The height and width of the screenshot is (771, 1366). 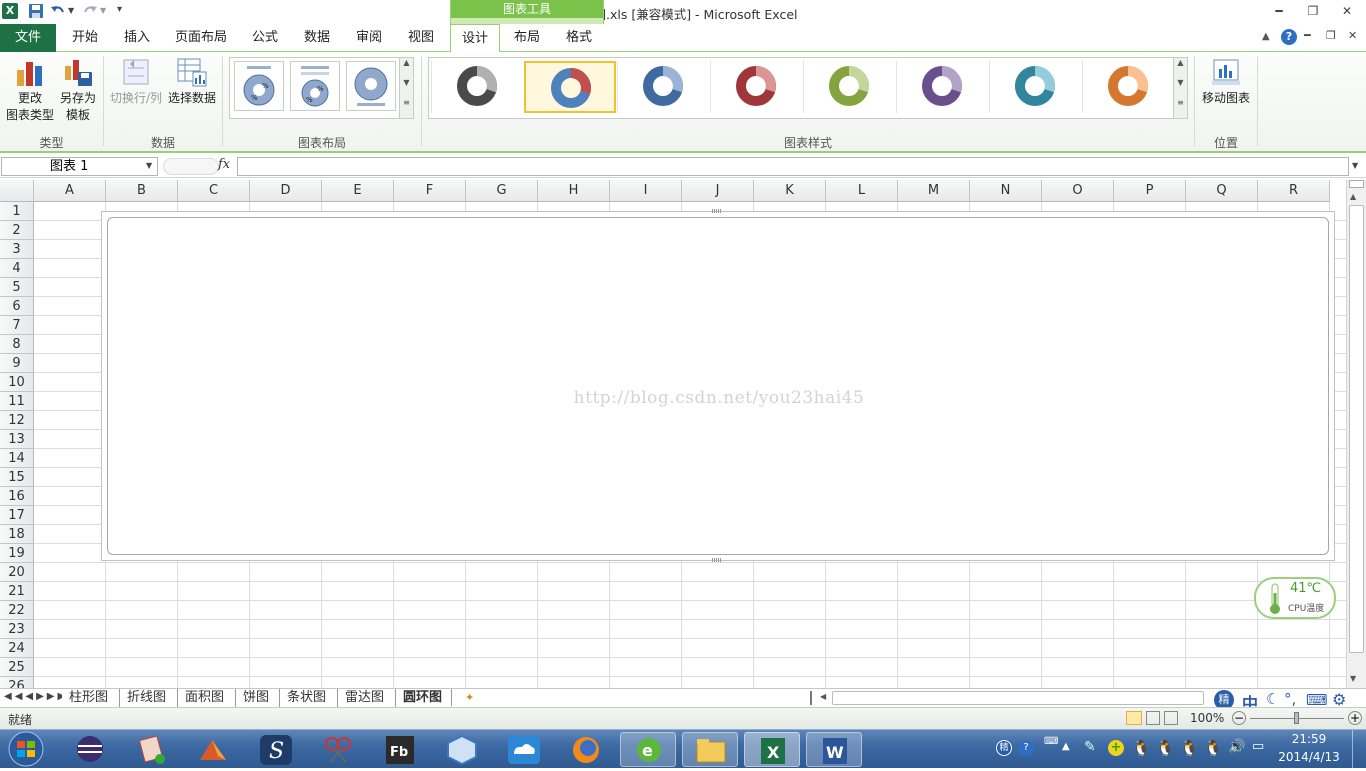 I want to click on scroll-thumb, so click(x=1356, y=429).